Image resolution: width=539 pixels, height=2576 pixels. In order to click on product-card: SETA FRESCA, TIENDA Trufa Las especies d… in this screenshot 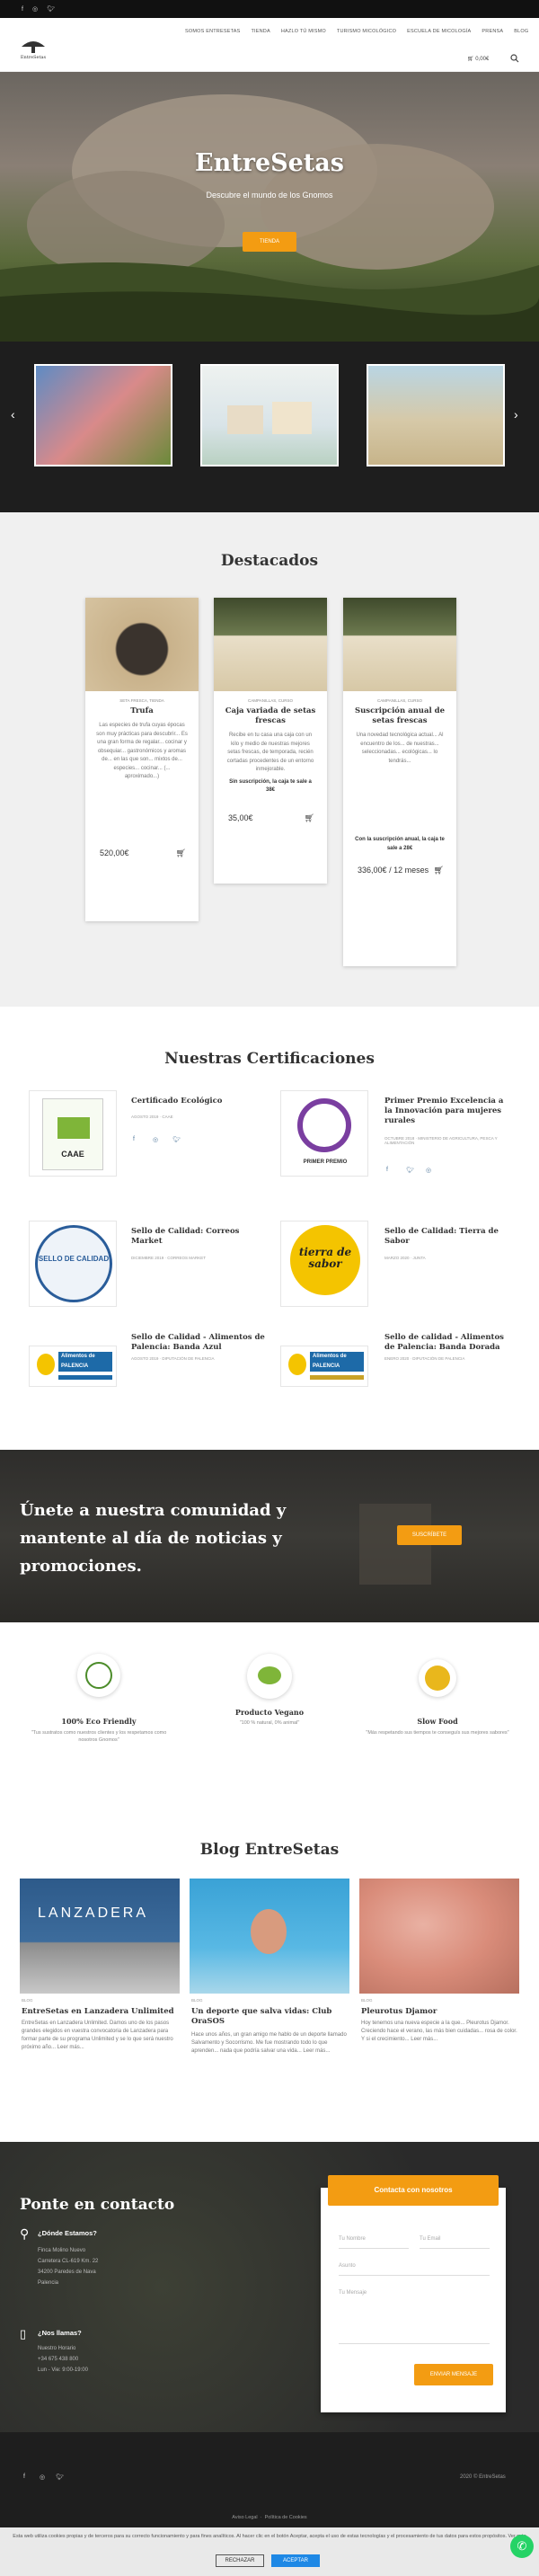, I will do `click(142, 759)`.